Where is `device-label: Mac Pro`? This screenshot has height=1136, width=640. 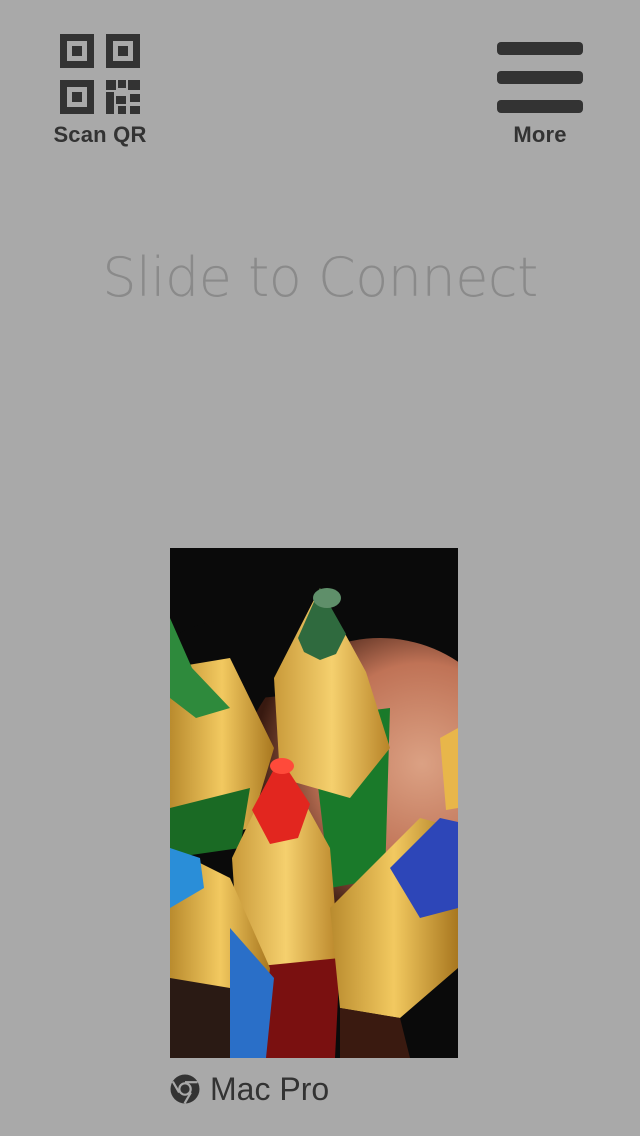
device-label: Mac Pro is located at coordinates (249, 1089).